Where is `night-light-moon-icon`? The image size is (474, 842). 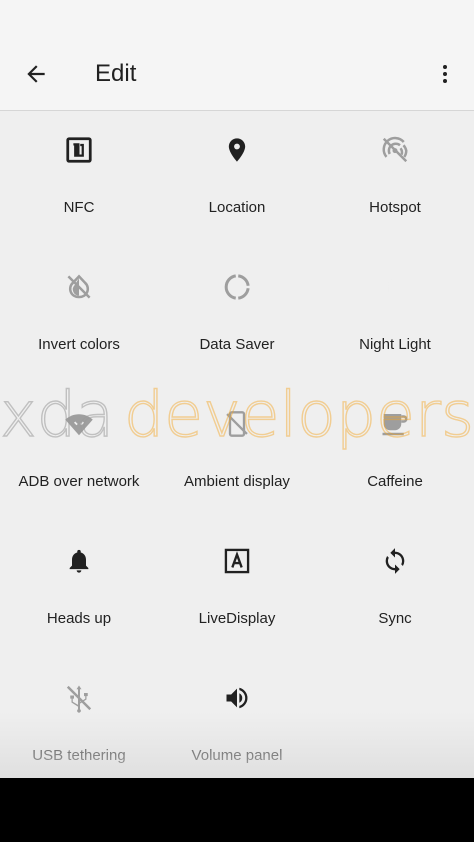
night-light-moon-icon is located at coordinates (393, 287).